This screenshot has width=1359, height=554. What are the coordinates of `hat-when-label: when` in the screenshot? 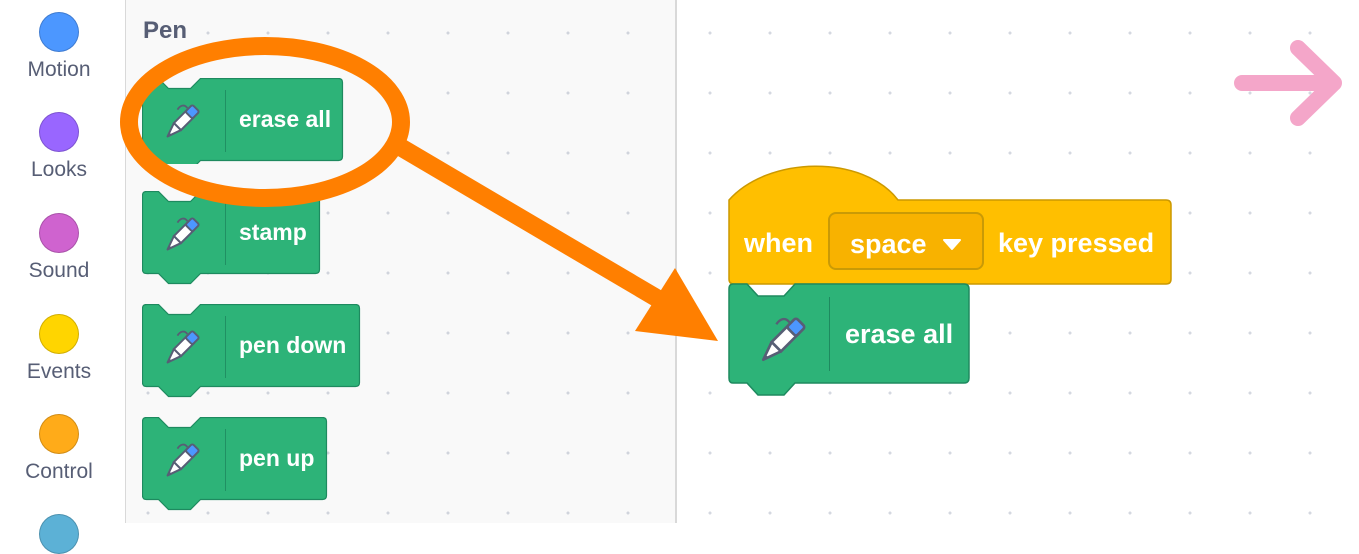 It's located at (779, 243).